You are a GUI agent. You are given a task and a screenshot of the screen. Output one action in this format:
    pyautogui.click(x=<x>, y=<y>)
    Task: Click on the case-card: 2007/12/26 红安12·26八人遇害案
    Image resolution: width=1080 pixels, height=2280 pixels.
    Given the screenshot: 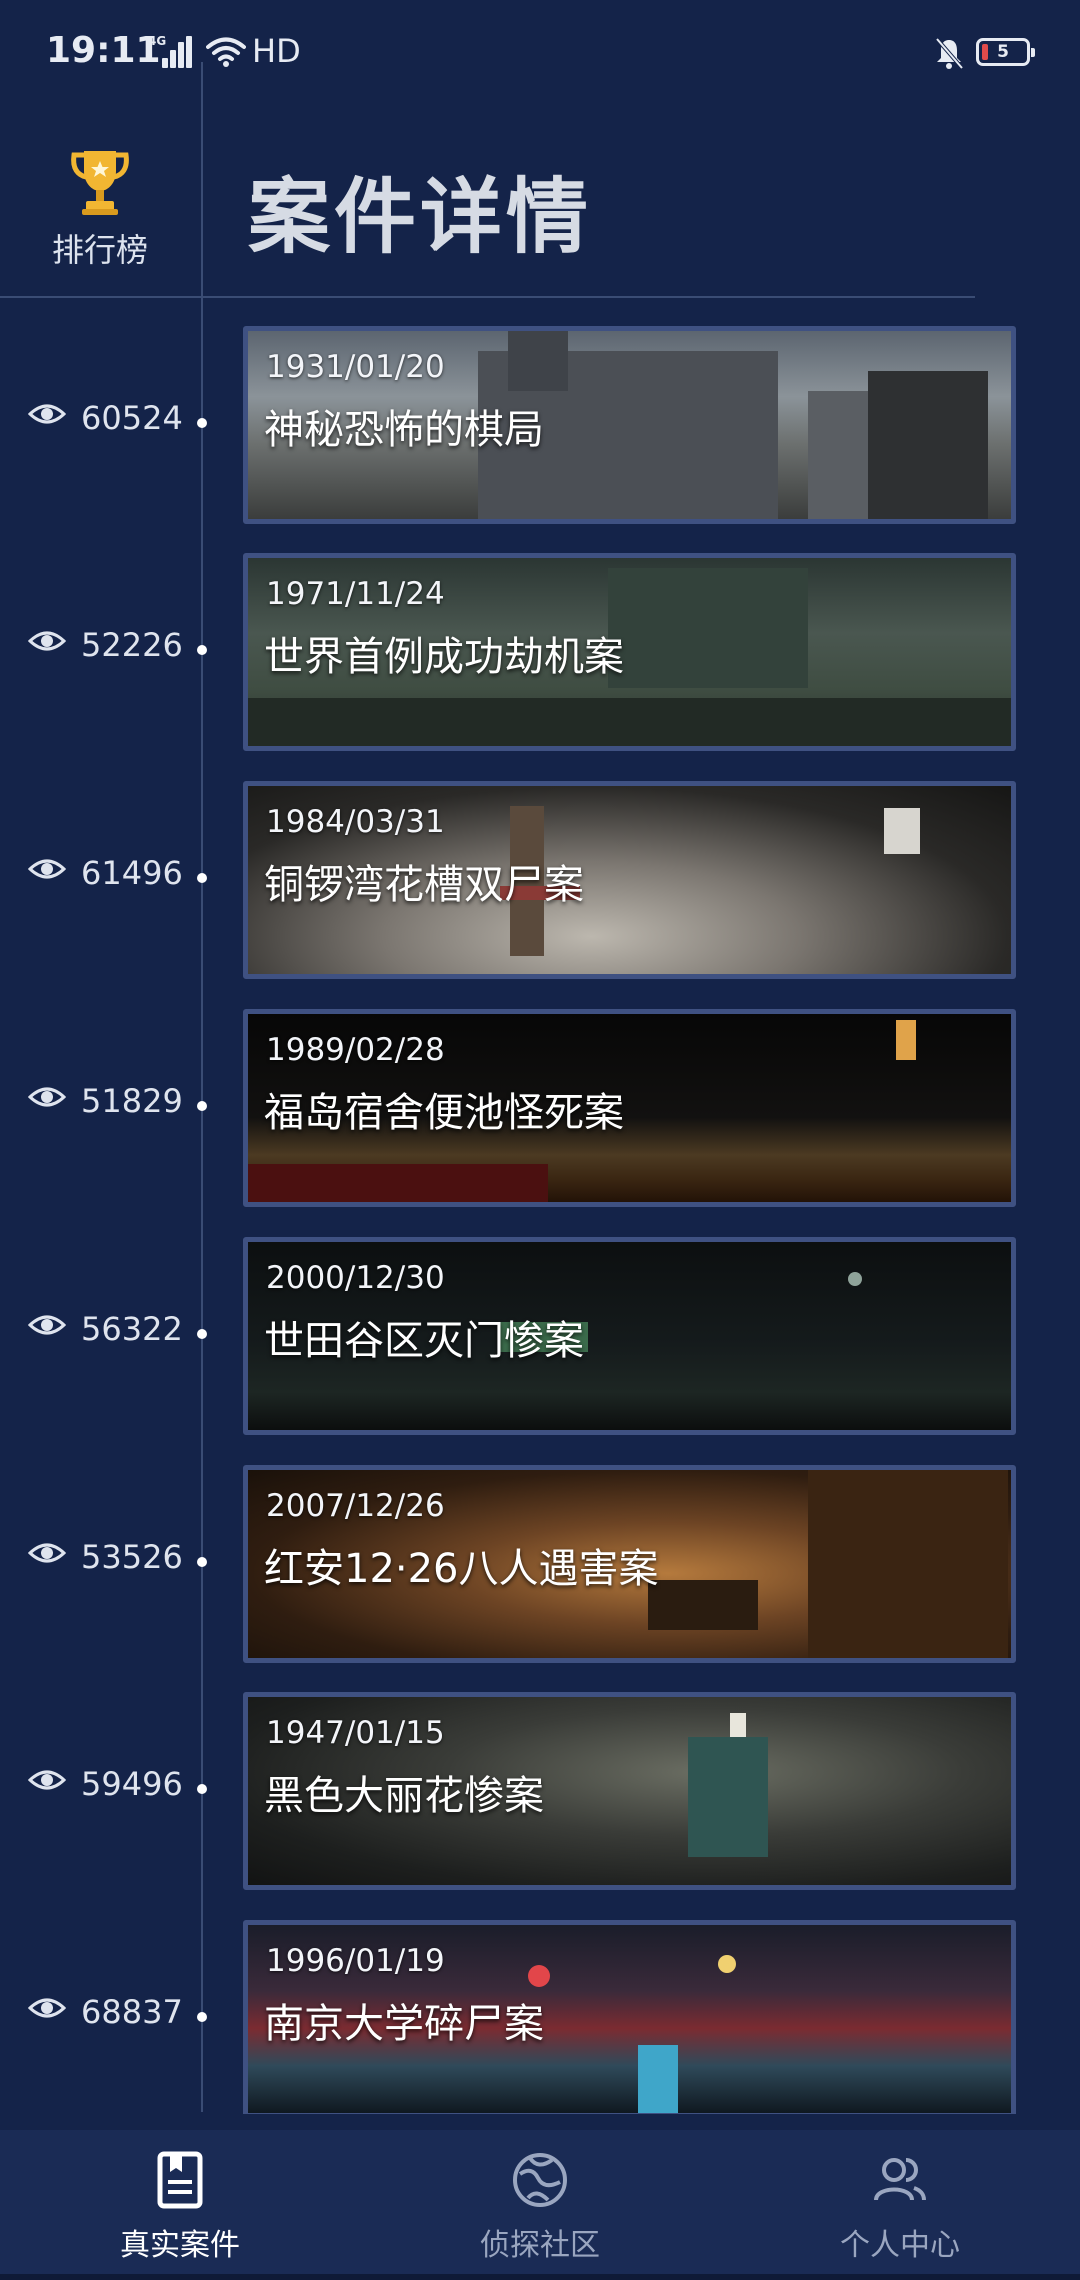 What is the action you would take?
    pyautogui.click(x=629, y=1564)
    